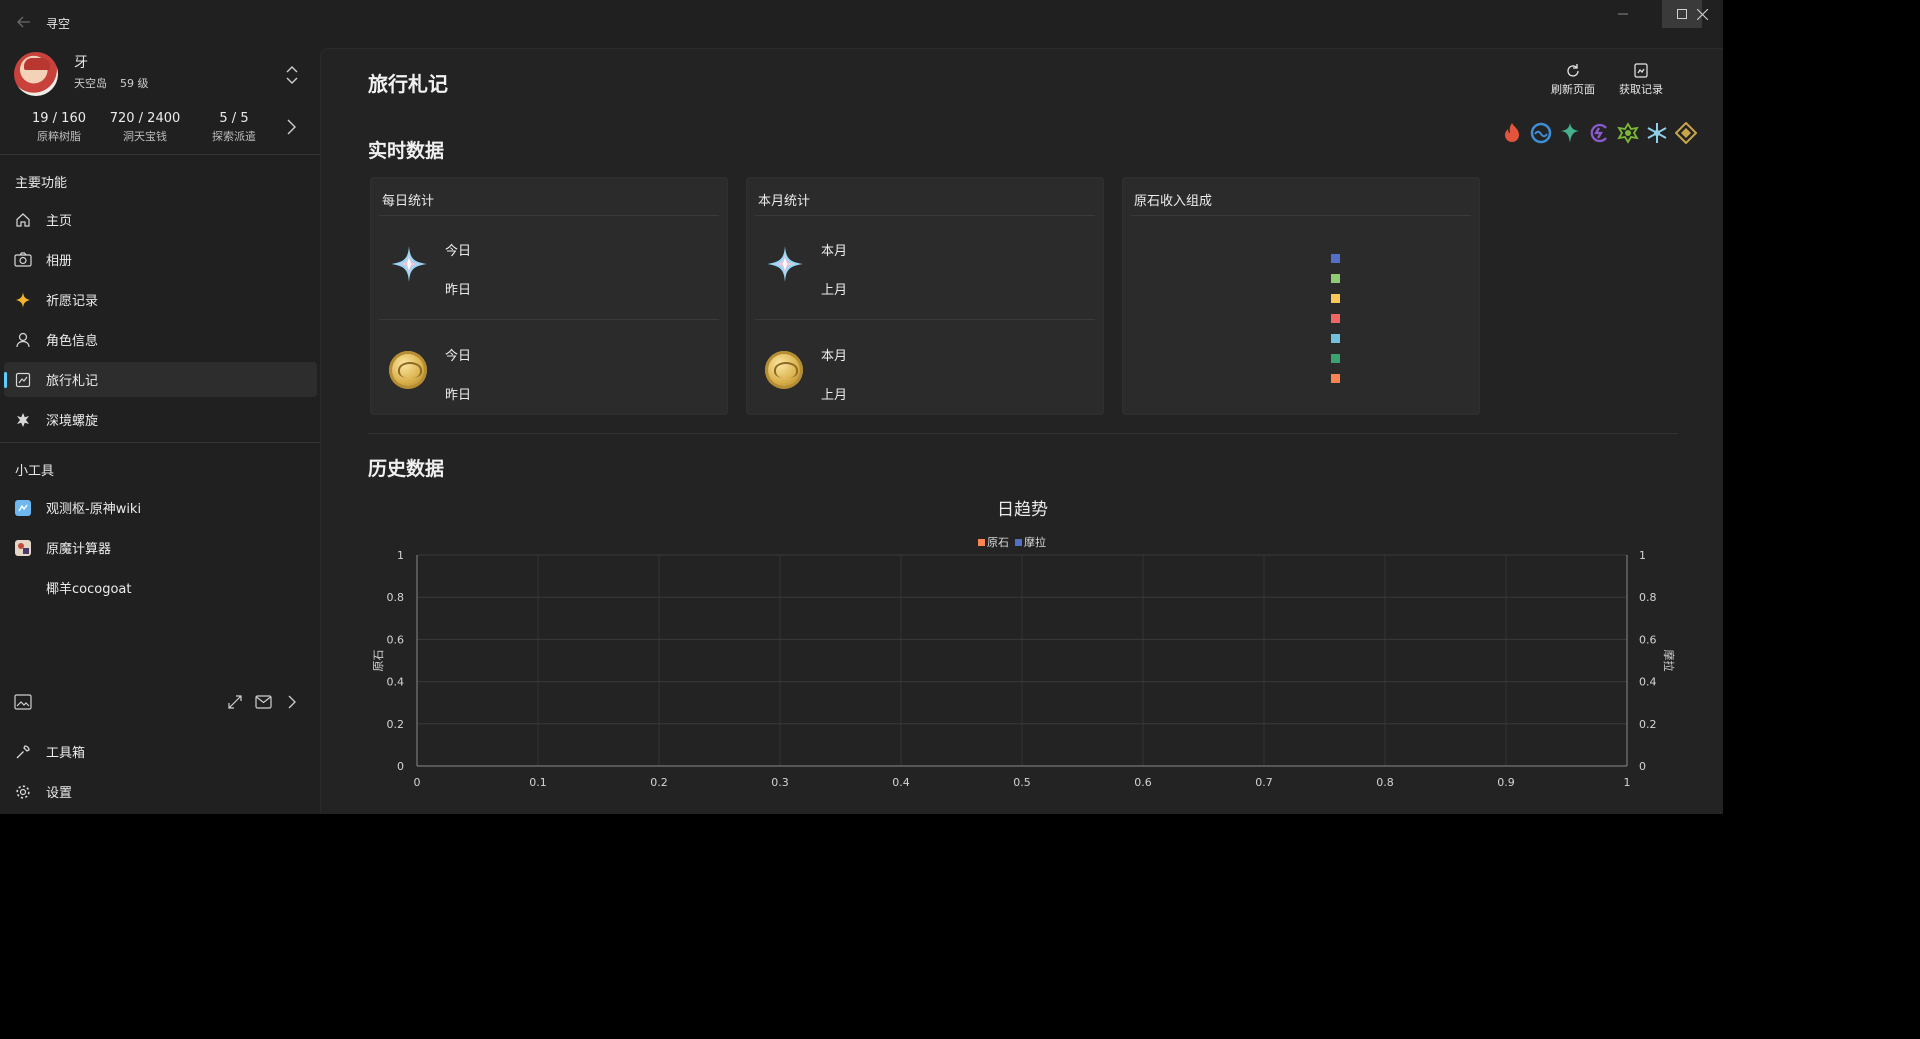  Describe the element at coordinates (1686, 133) in the screenshot. I see `geo-icon` at that location.